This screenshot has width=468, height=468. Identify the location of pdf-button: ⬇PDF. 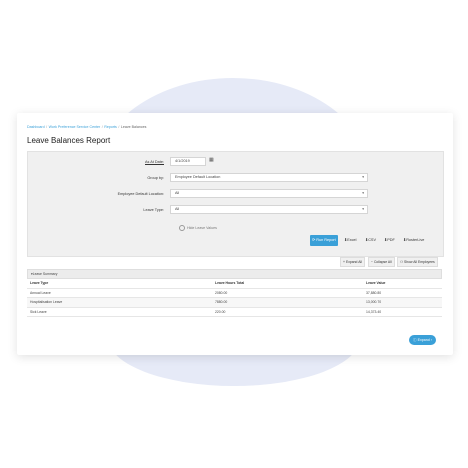
(389, 240).